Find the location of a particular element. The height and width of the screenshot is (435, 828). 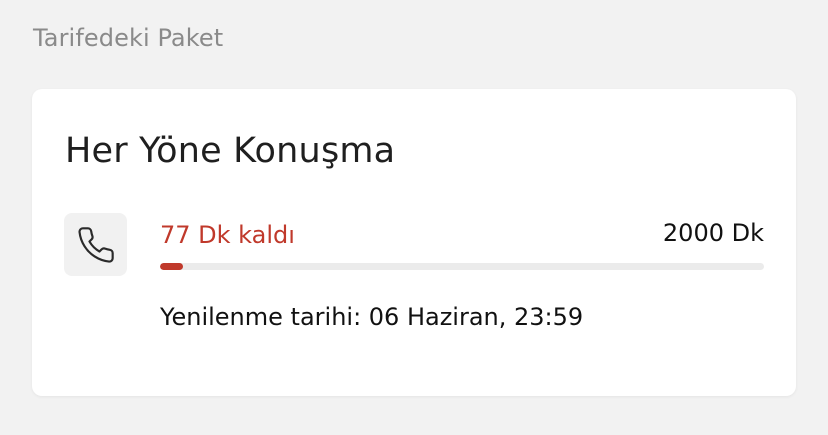

usage-progress-fill is located at coordinates (172, 266).